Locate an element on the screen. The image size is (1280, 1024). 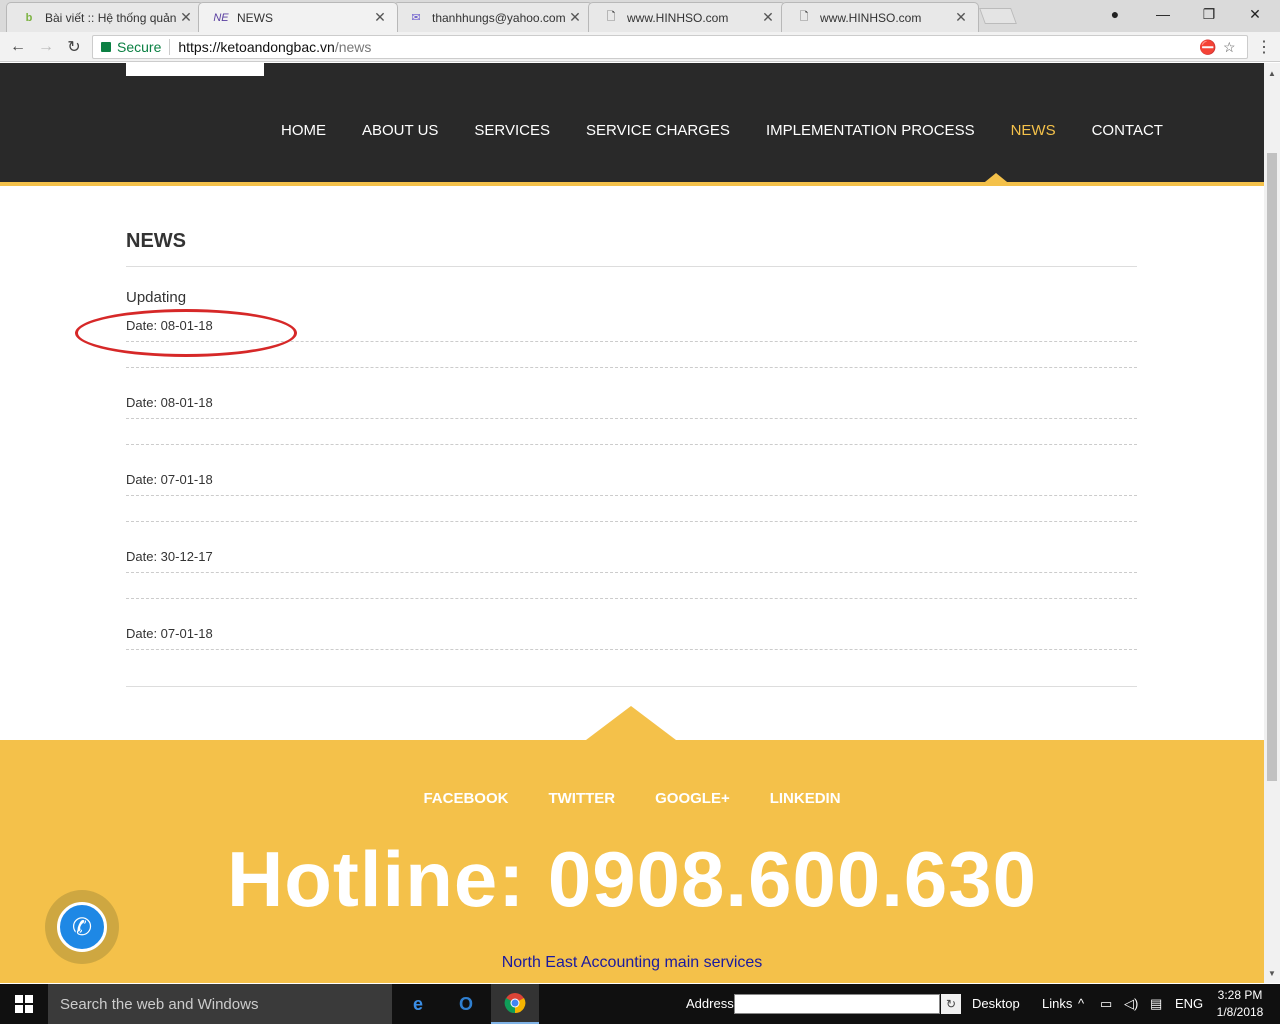
address-toolbar-input is located at coordinates (837, 1004).